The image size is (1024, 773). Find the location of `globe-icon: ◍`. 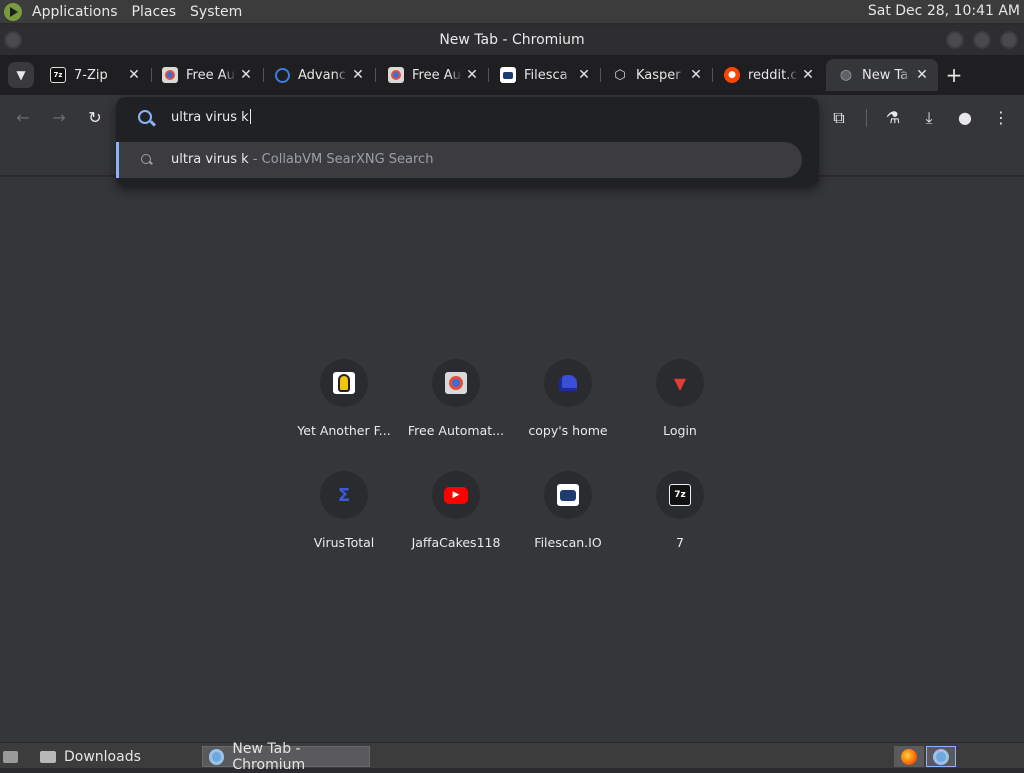

globe-icon: ◍ is located at coordinates (846, 75).